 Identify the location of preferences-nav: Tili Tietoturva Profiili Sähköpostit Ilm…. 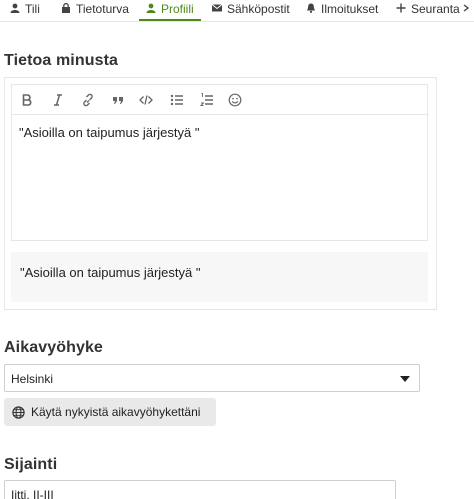
(237, 11).